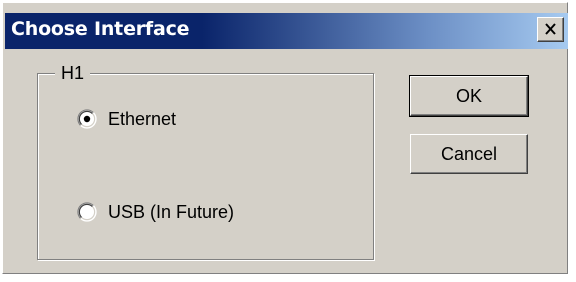  Describe the element at coordinates (469, 154) in the screenshot. I see `cancel-button: Cancel` at that location.